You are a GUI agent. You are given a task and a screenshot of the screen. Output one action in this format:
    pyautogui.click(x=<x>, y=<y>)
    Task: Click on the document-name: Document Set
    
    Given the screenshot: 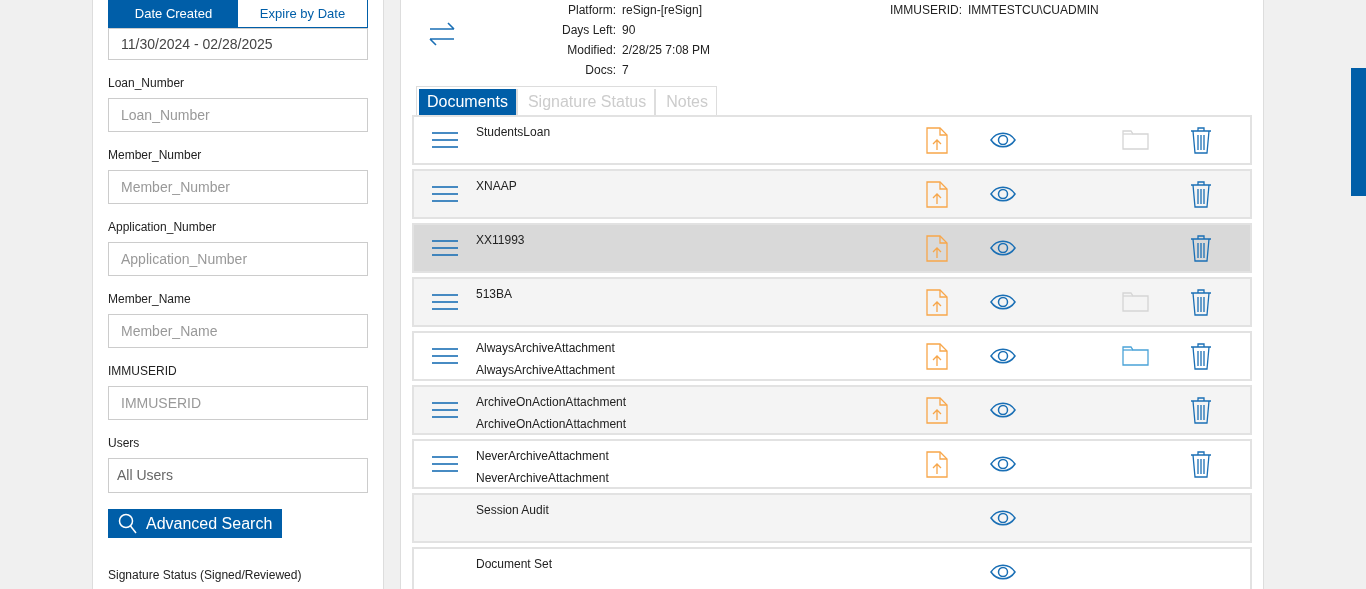 What is the action you would take?
    pyautogui.click(x=514, y=564)
    